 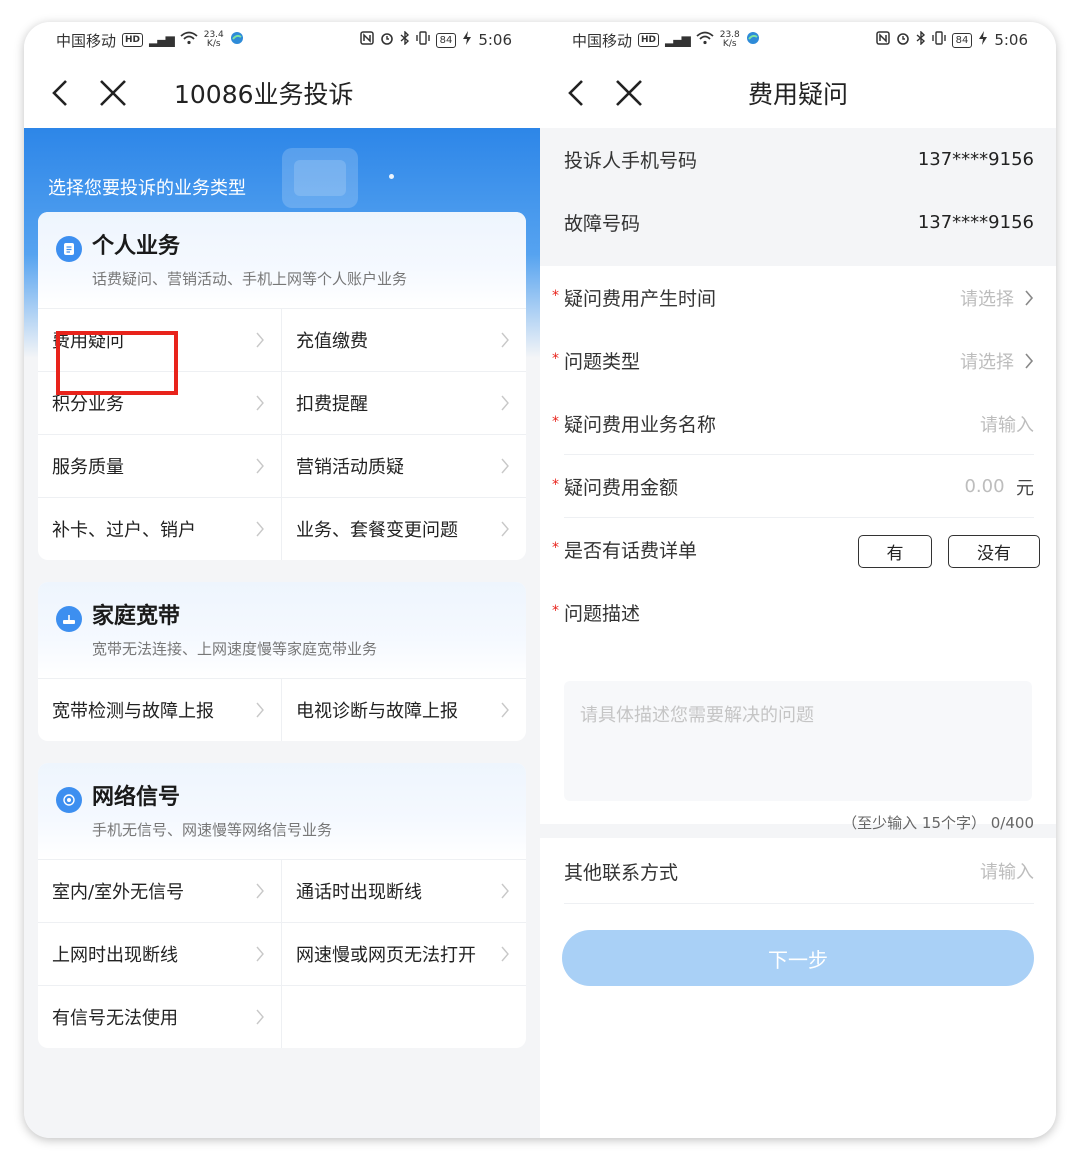 What do you see at coordinates (160, 528) in the screenshot?
I see `option-sim-transfer-cancel: 补卡、过户、销户` at bounding box center [160, 528].